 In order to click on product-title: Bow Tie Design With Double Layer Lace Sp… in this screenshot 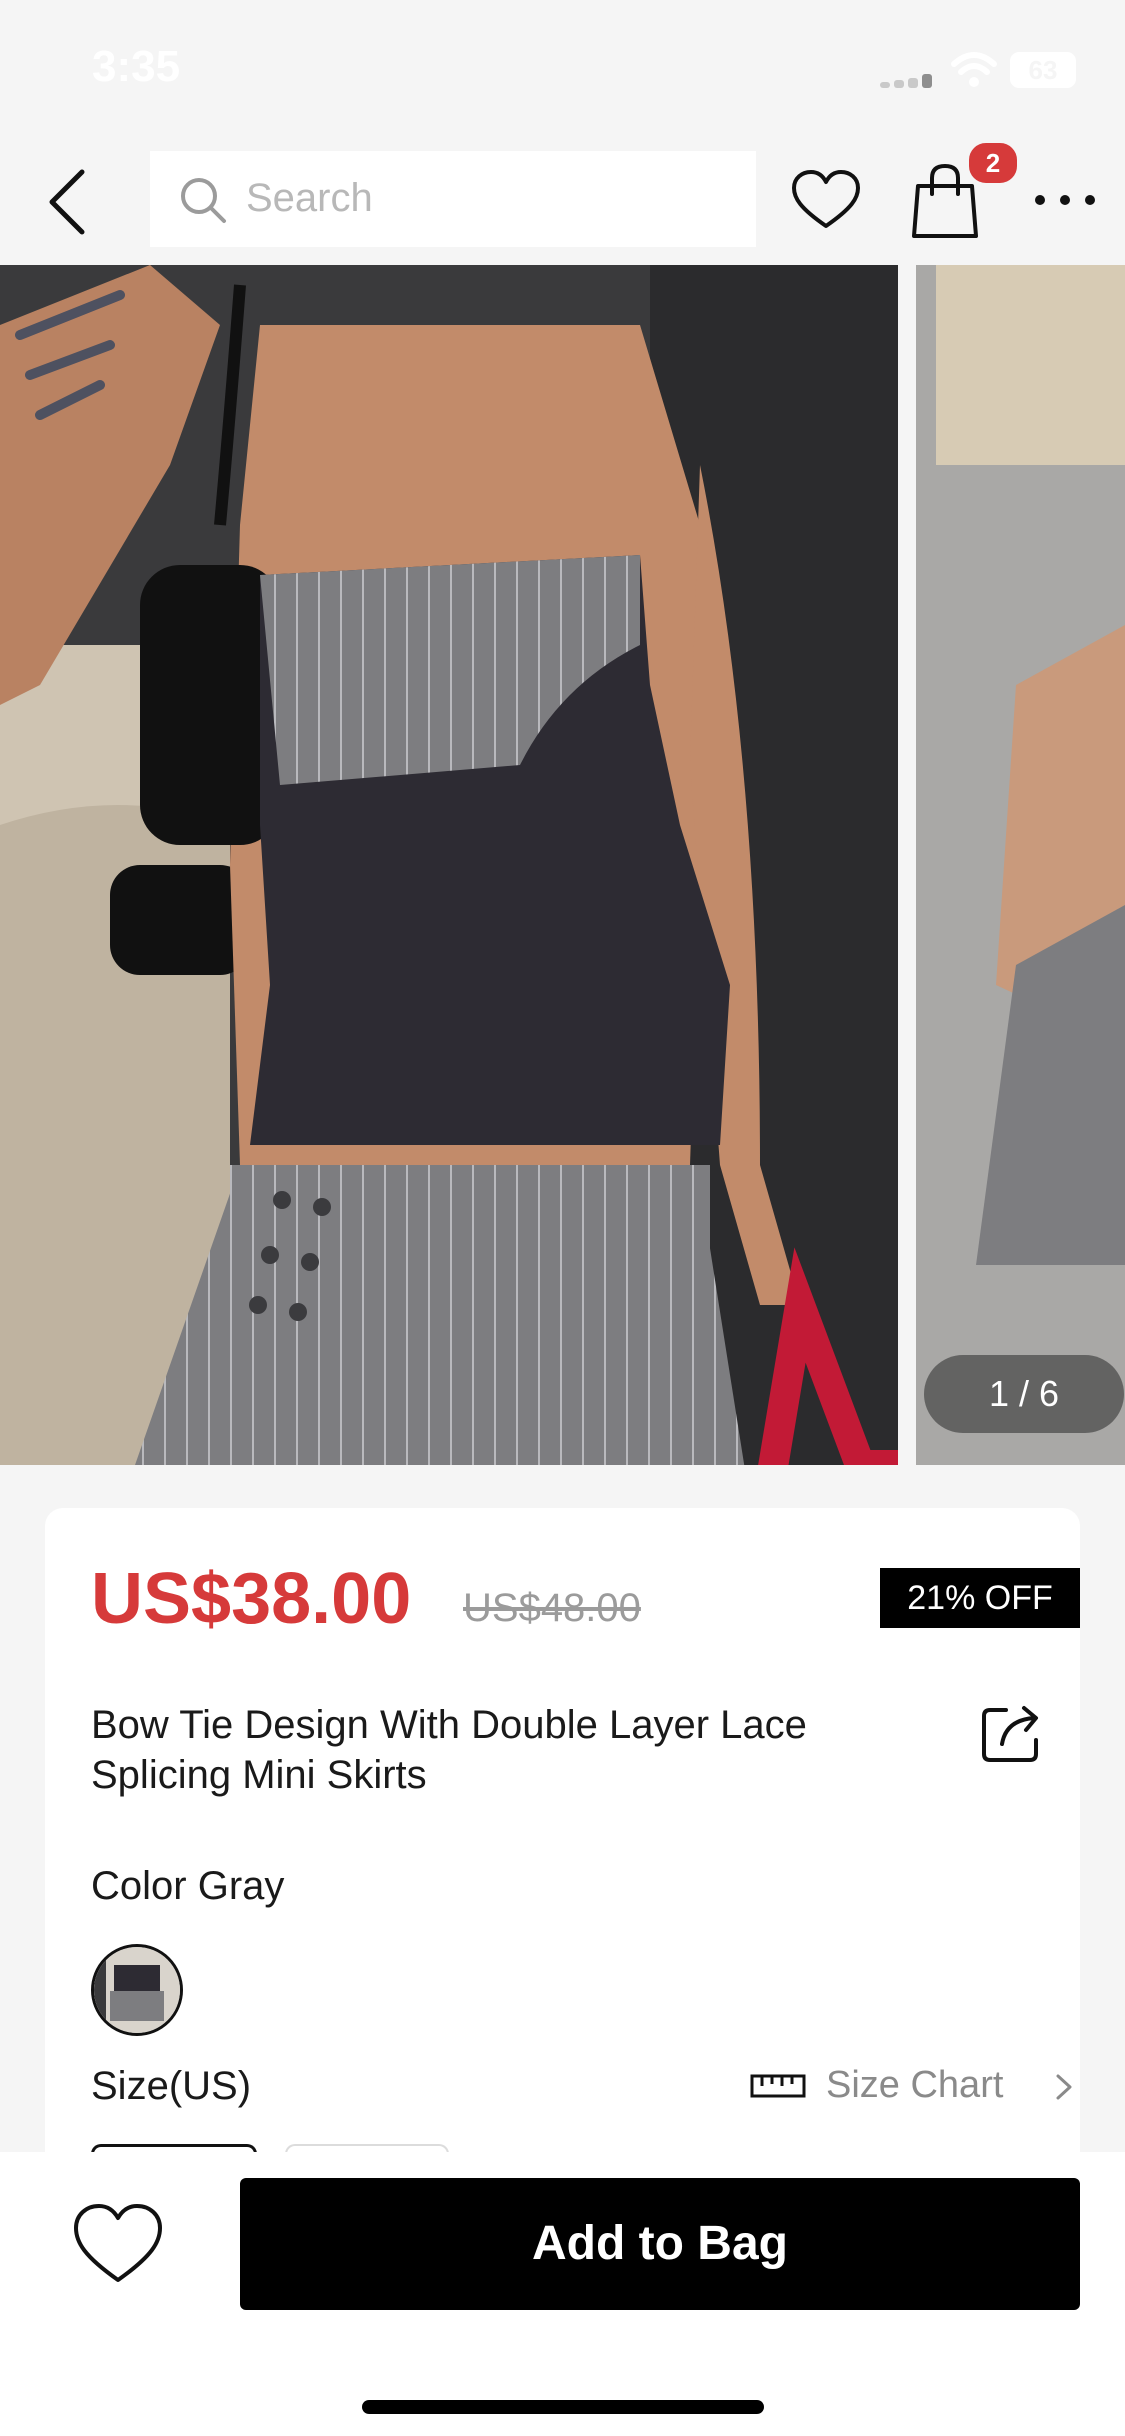, I will do `click(449, 1750)`.